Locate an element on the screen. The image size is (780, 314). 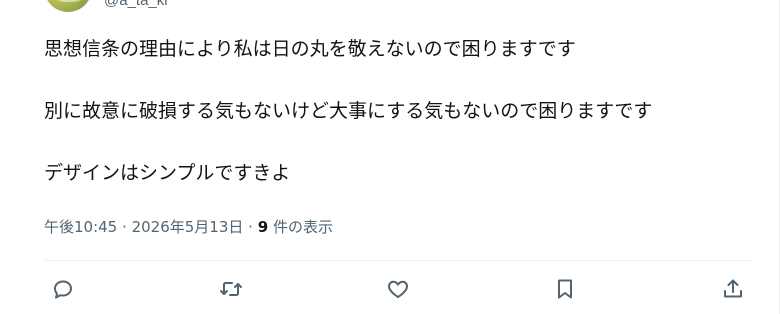
share-button is located at coordinates (733, 289).